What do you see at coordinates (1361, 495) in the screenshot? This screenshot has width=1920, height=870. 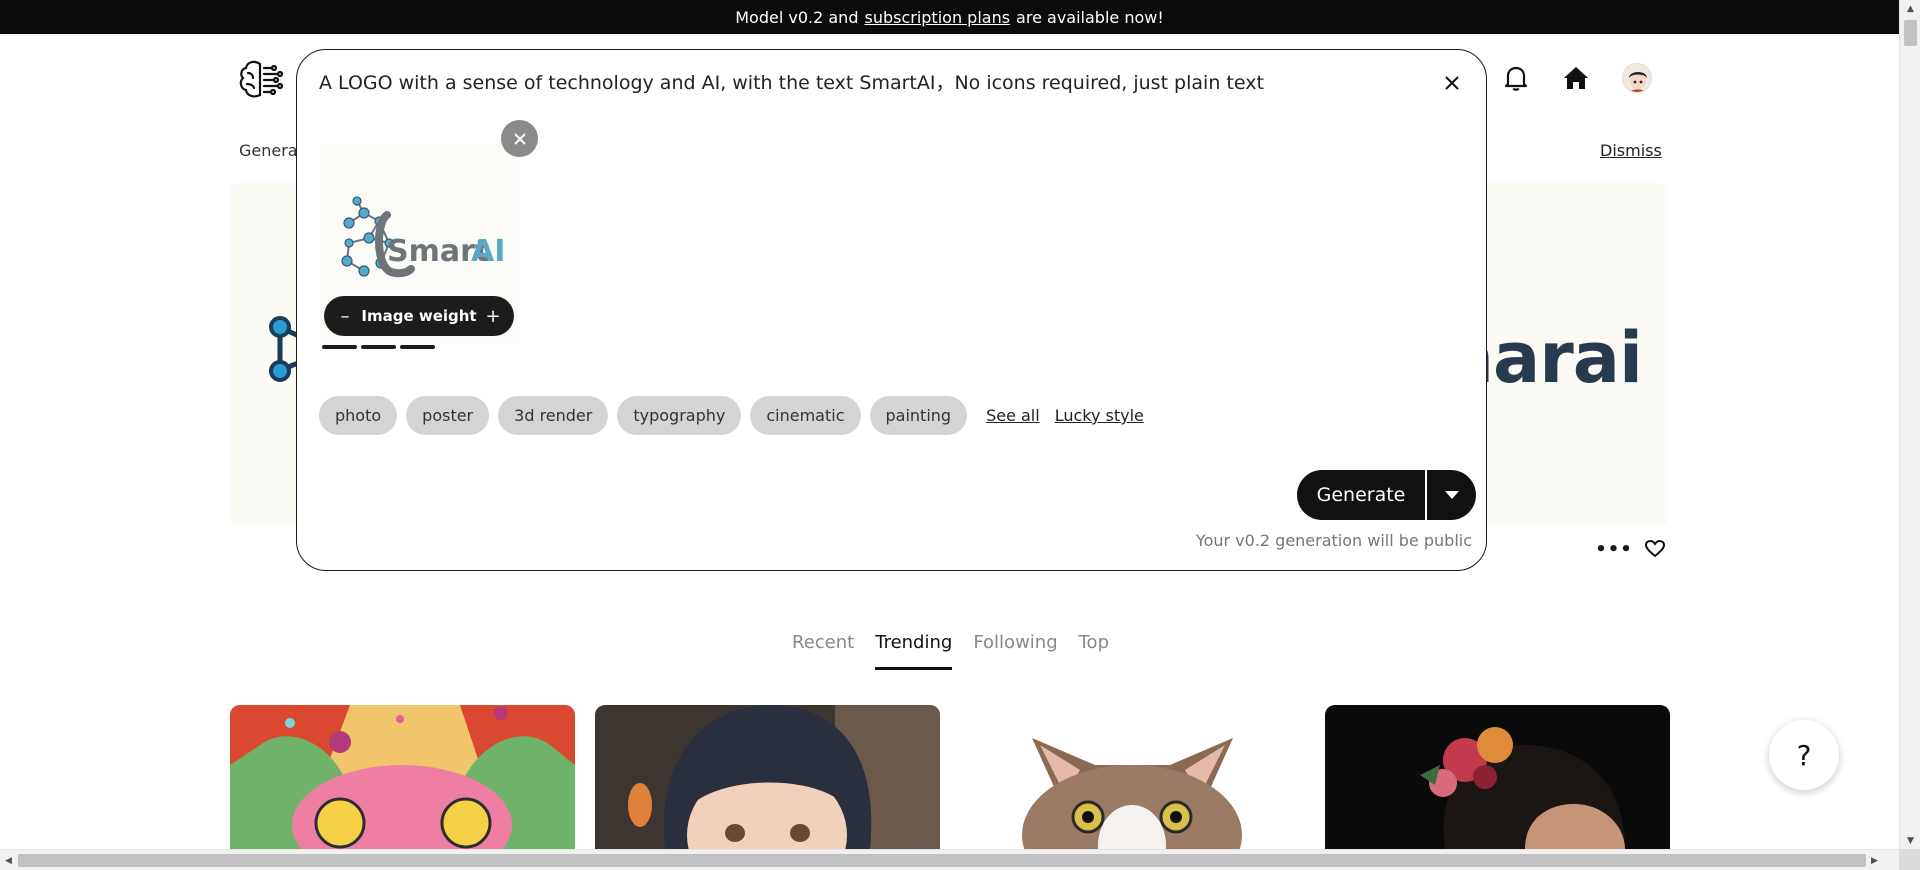 I see `generate-button: Generate` at bounding box center [1361, 495].